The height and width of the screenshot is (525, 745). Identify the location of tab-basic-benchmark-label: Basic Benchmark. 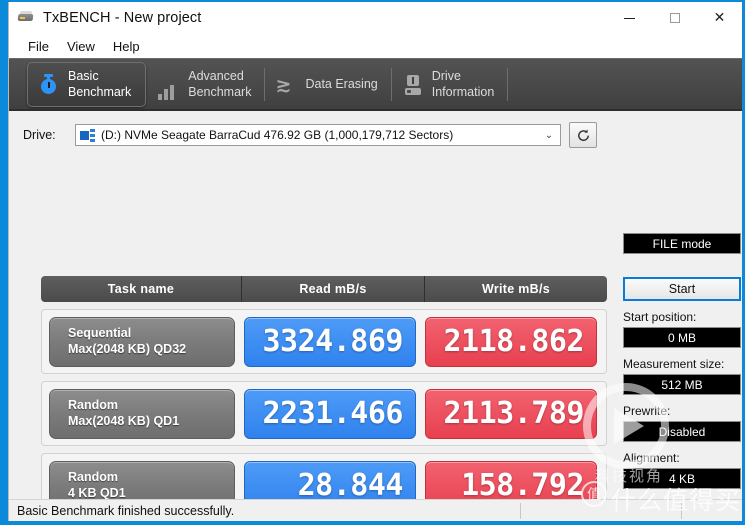
(100, 84).